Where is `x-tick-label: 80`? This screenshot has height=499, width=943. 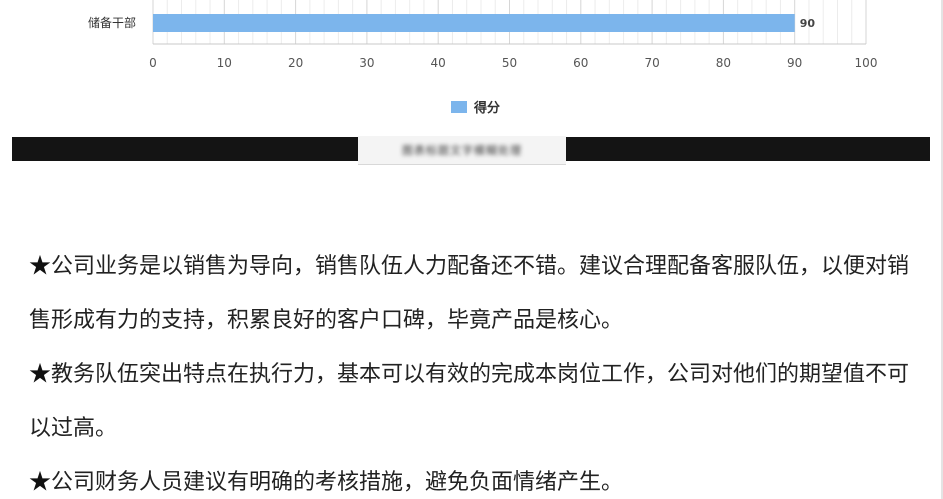 x-tick-label: 80 is located at coordinates (723, 63).